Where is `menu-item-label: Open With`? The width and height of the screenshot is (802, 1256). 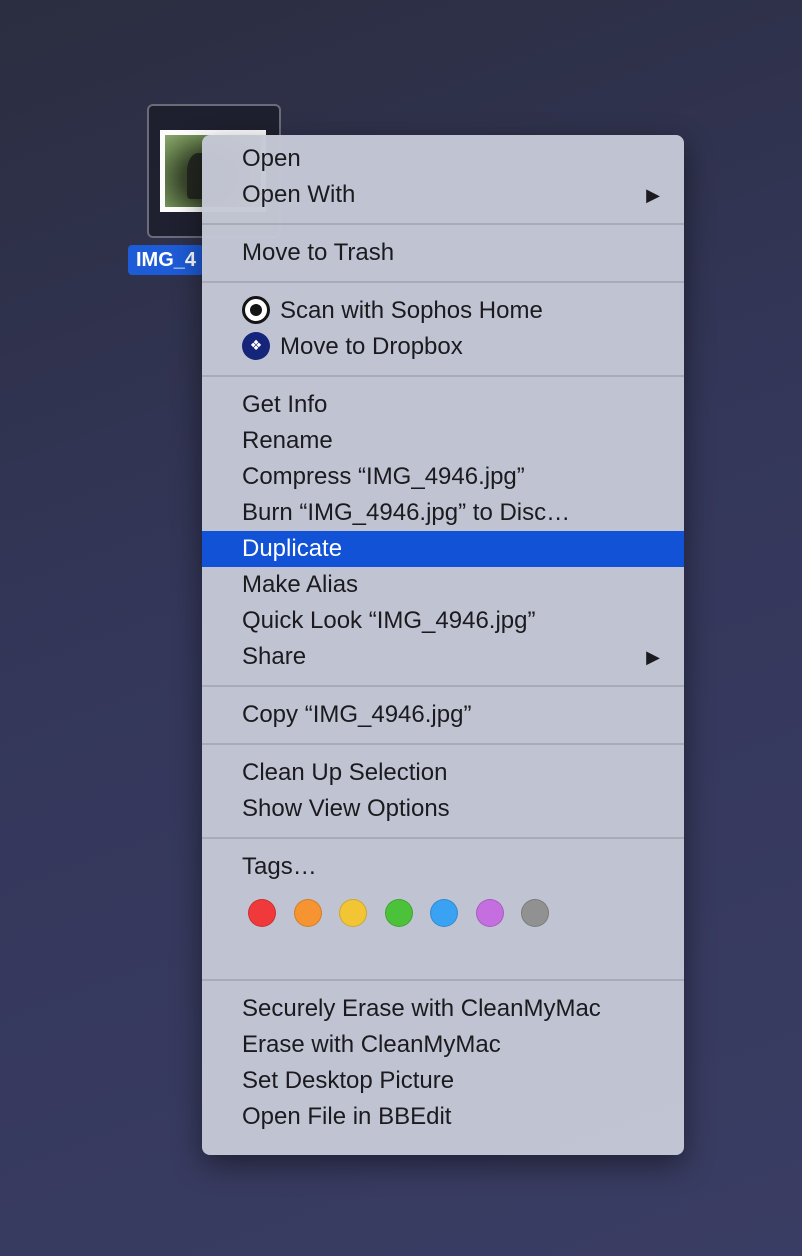
menu-item-label: Open With is located at coordinates (299, 194).